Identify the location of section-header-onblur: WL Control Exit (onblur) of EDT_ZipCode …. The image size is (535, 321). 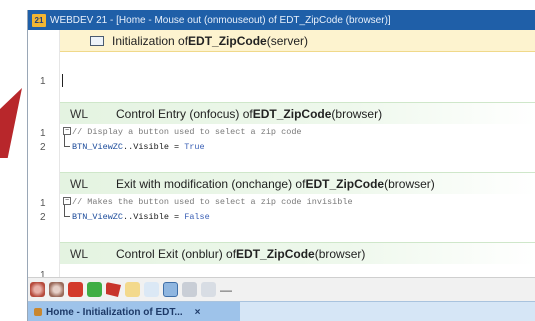
(297, 253).